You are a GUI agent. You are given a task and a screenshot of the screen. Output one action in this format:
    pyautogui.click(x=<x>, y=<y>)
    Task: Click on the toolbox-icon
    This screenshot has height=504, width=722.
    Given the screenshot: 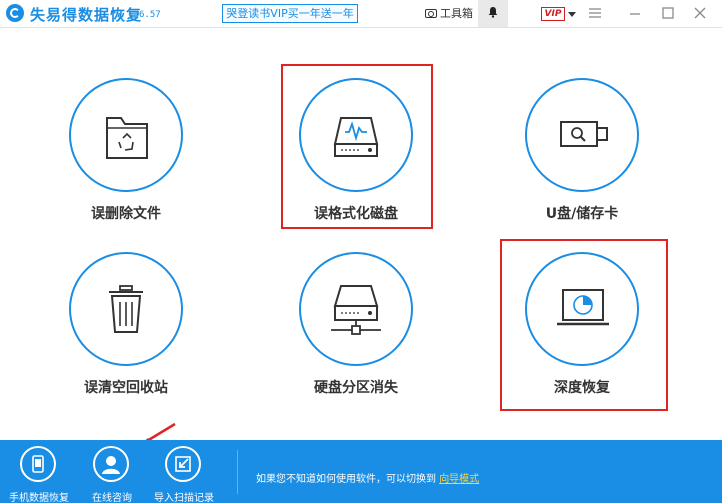 What is the action you would take?
    pyautogui.click(x=431, y=13)
    